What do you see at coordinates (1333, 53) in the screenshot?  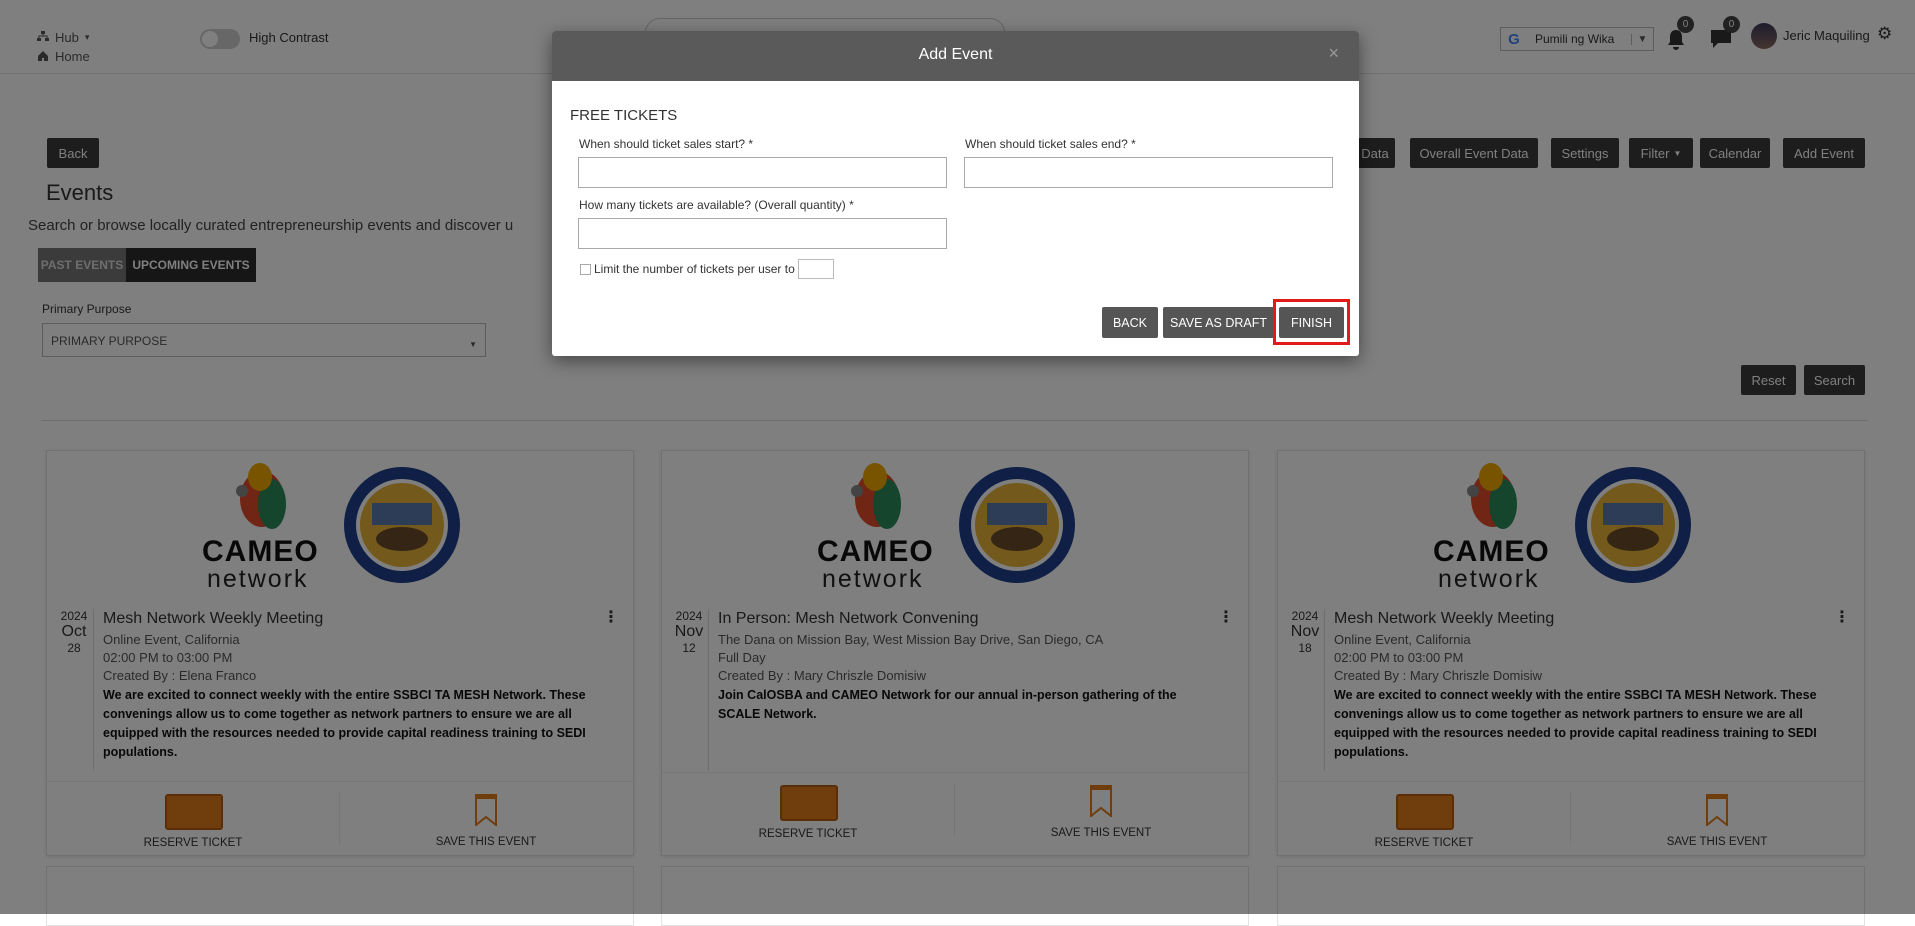 I see `close-icon: ×` at bounding box center [1333, 53].